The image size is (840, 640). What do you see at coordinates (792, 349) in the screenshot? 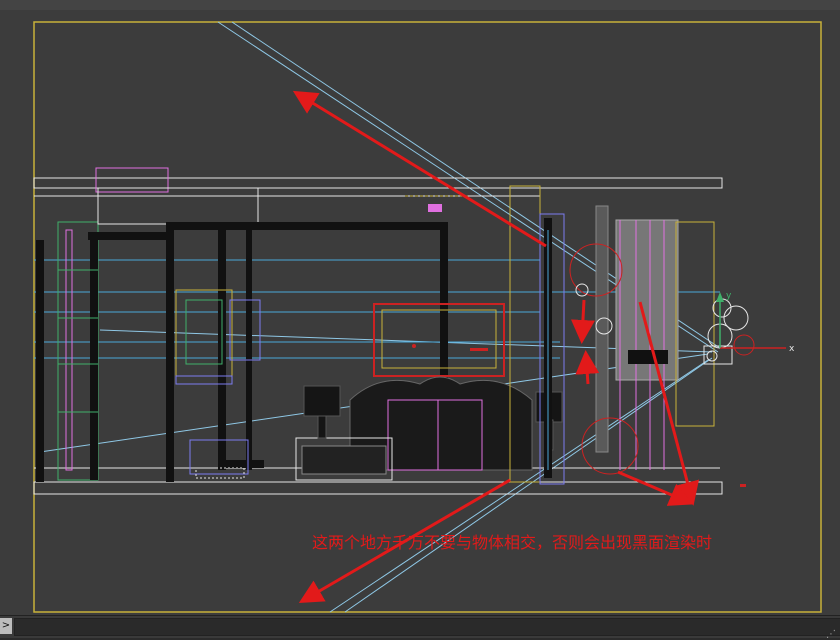
I see `axis-x-label: x` at bounding box center [792, 349].